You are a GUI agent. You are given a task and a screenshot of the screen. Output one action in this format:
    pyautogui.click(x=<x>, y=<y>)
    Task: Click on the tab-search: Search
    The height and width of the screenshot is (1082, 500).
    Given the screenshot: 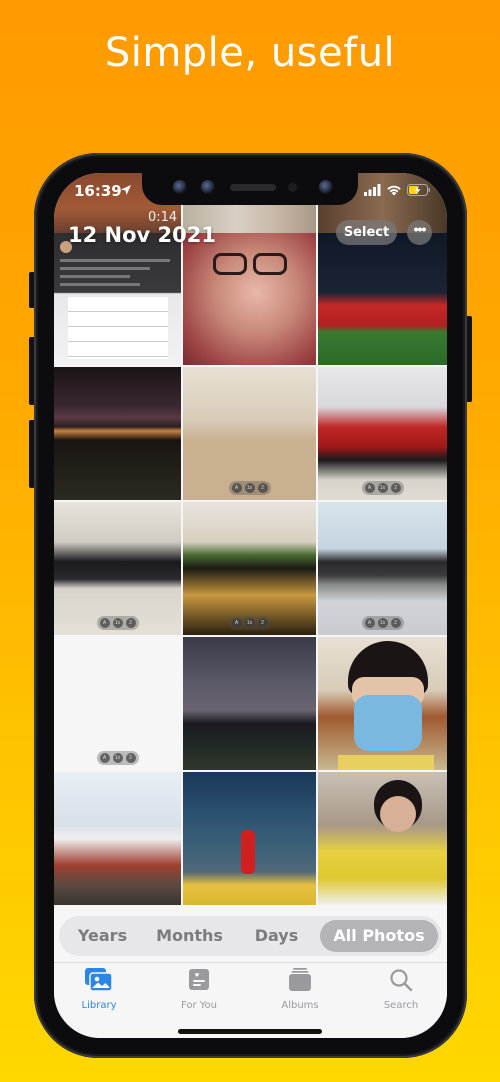 What is the action you would take?
    pyautogui.click(x=401, y=989)
    